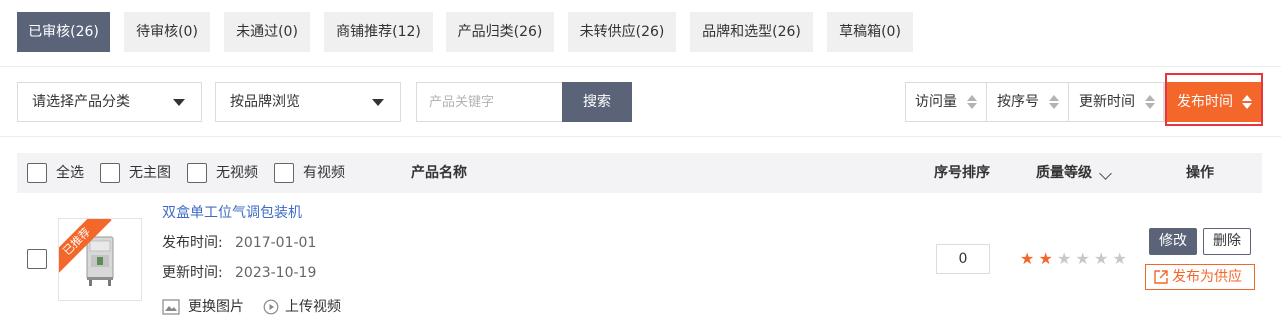 Image resolution: width=1281 pixels, height=324 pixels. Describe the element at coordinates (167, 32) in the screenshot. I see `tab-pending: 待审核(0)` at that location.